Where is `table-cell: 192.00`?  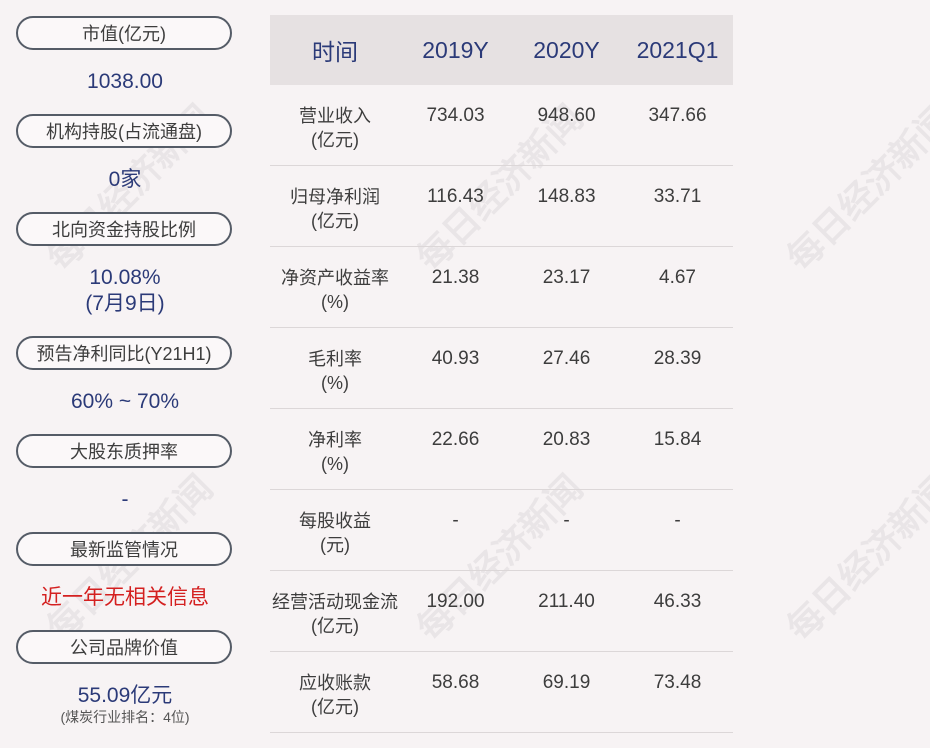 table-cell: 192.00 is located at coordinates (455, 601).